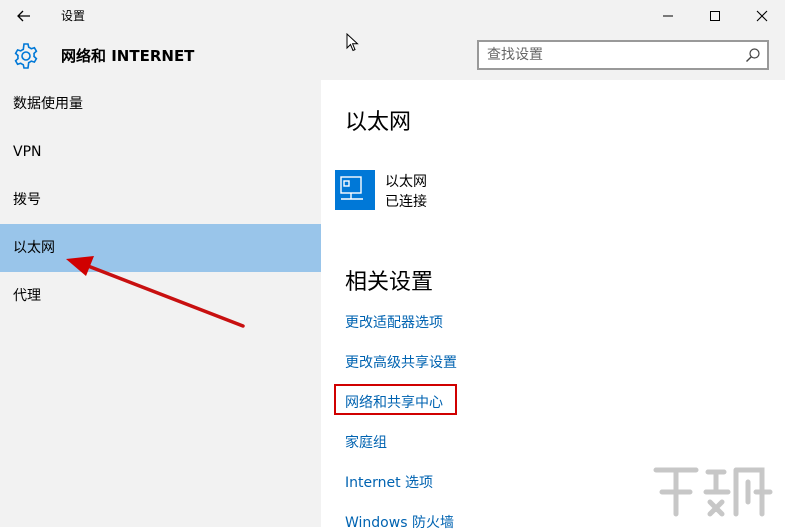  I want to click on link-homegroup: 家庭组, so click(366, 442).